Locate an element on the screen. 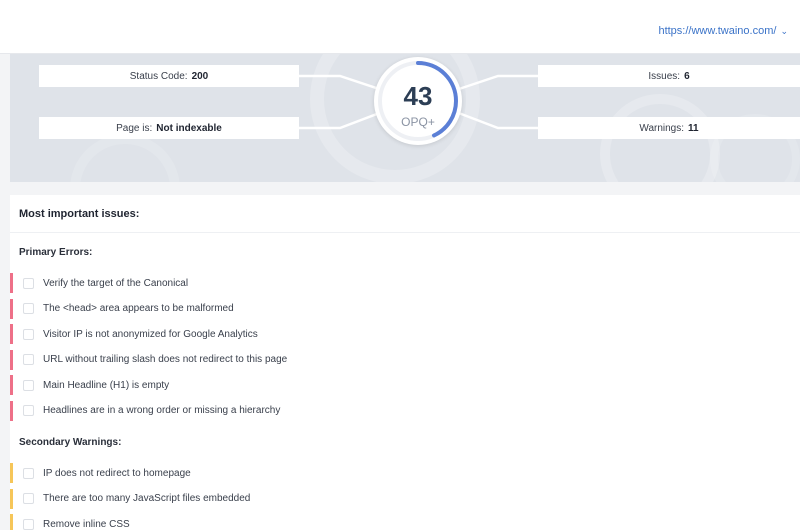  opq-score-gauge: 43 OPQ+ is located at coordinates (418, 101).